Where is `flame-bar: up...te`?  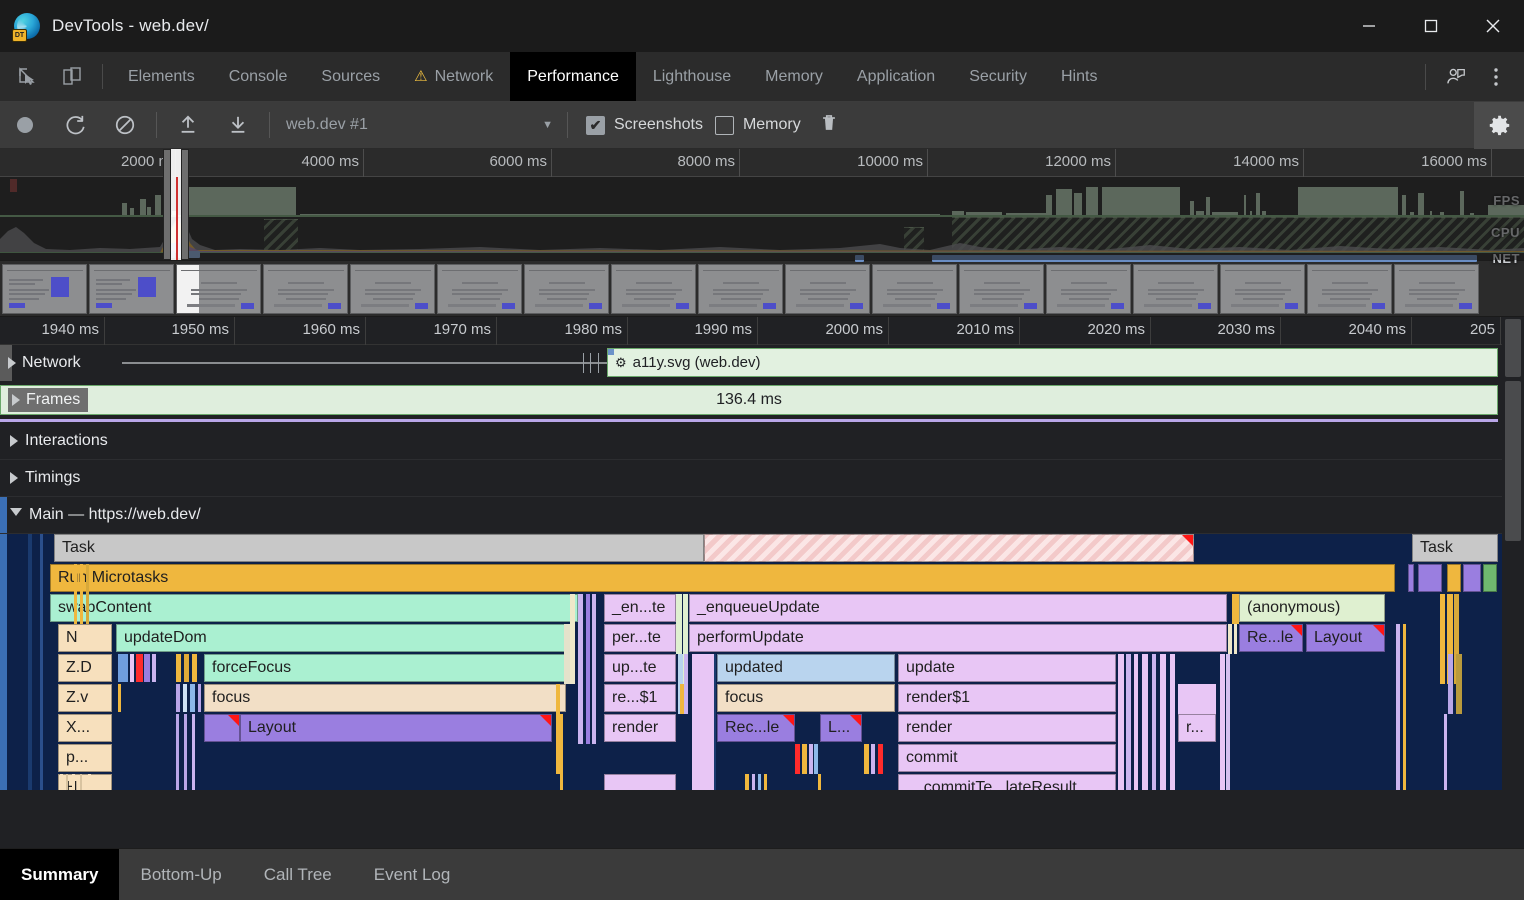 flame-bar: up...te is located at coordinates (640, 668).